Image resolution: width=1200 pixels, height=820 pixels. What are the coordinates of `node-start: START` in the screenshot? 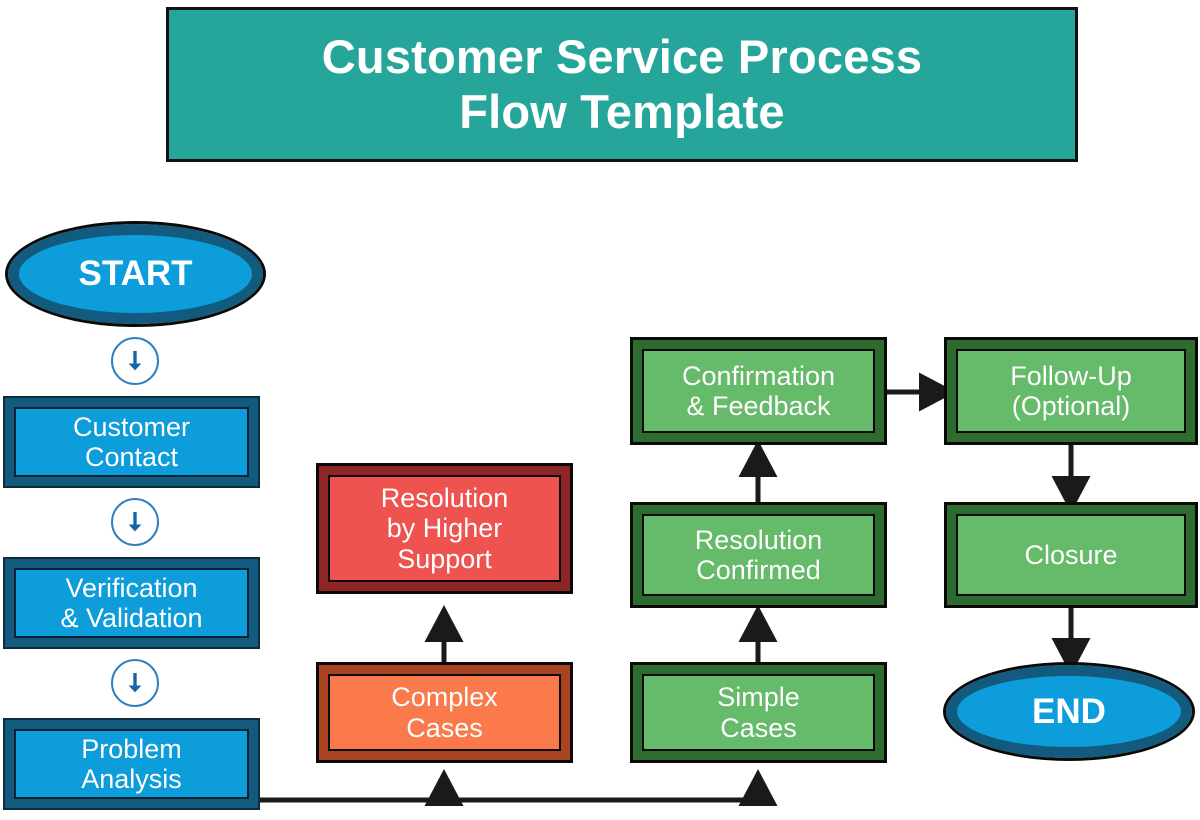 It's located at (135, 274).